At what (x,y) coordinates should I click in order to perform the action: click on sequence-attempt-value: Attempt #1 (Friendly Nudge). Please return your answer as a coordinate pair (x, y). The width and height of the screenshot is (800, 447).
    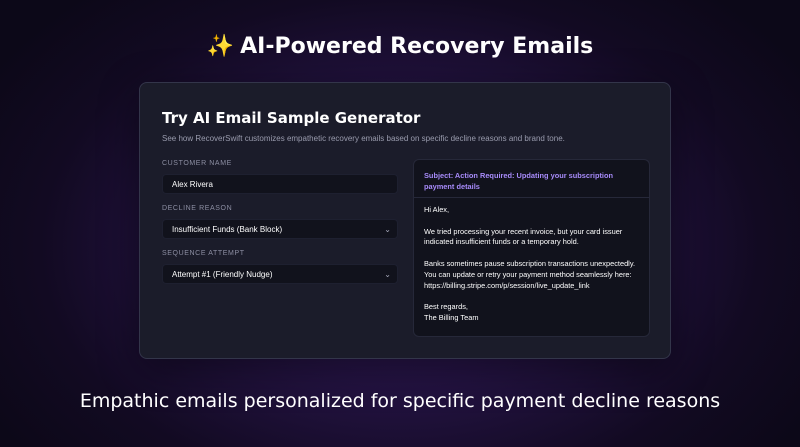
    Looking at the image, I should click on (222, 274).